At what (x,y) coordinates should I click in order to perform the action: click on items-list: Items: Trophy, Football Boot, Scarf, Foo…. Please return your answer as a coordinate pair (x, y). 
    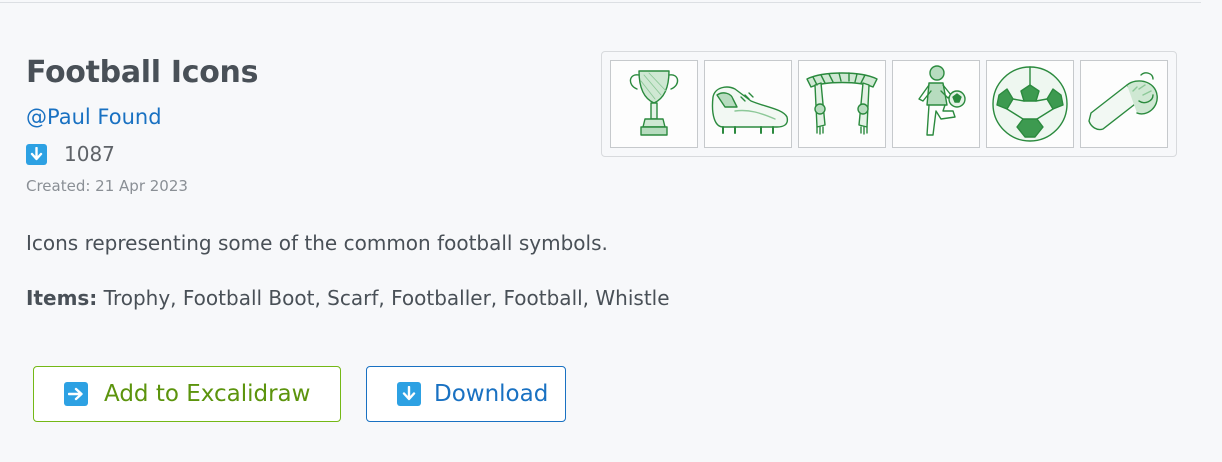
    Looking at the image, I should click on (348, 298).